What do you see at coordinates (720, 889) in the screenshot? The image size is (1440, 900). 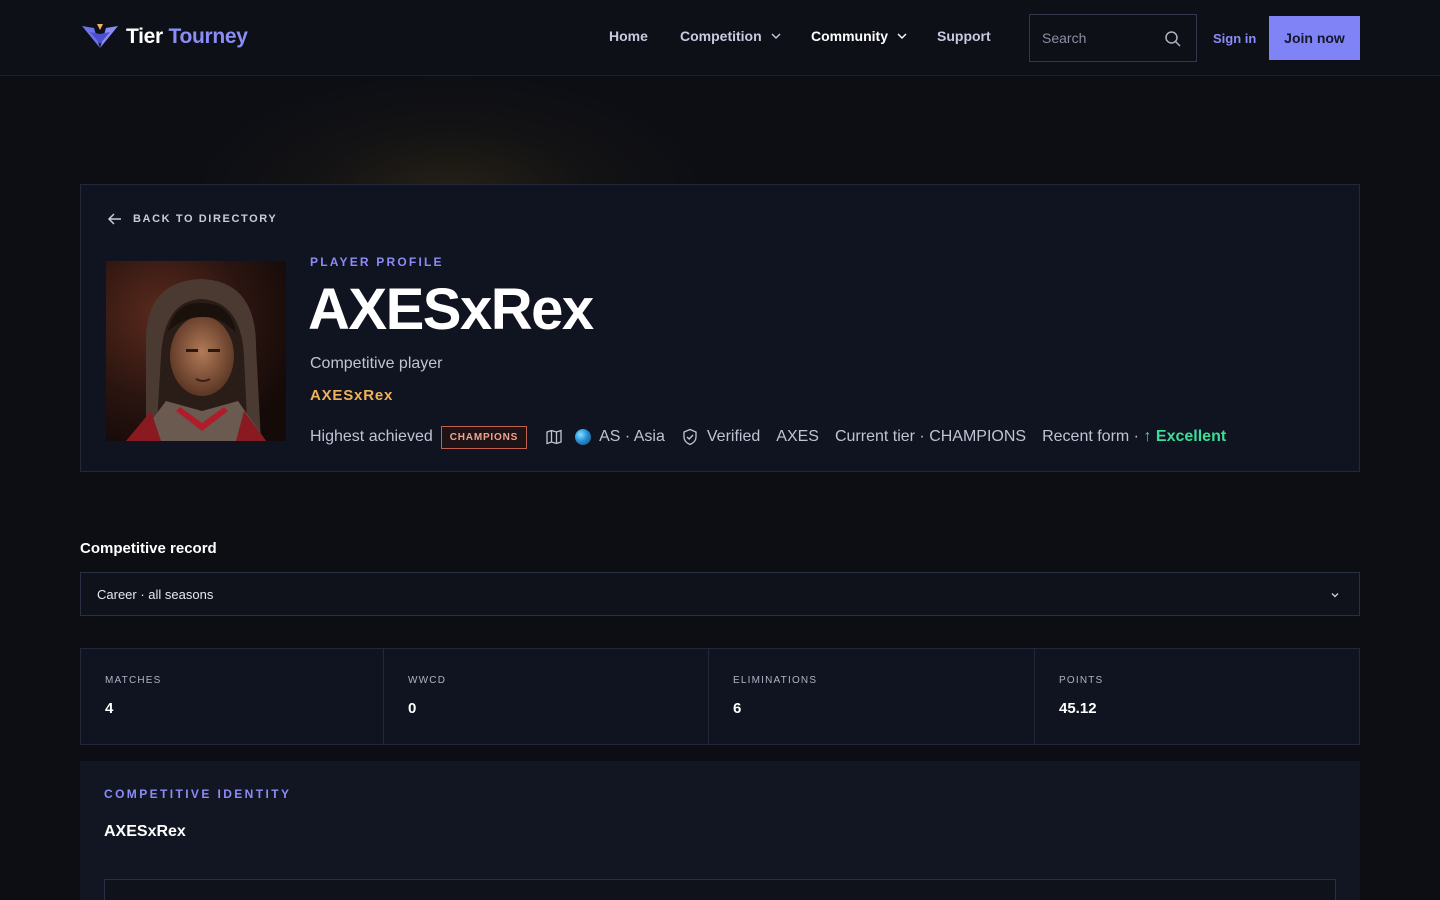 I see `identity-detail-panel` at bounding box center [720, 889].